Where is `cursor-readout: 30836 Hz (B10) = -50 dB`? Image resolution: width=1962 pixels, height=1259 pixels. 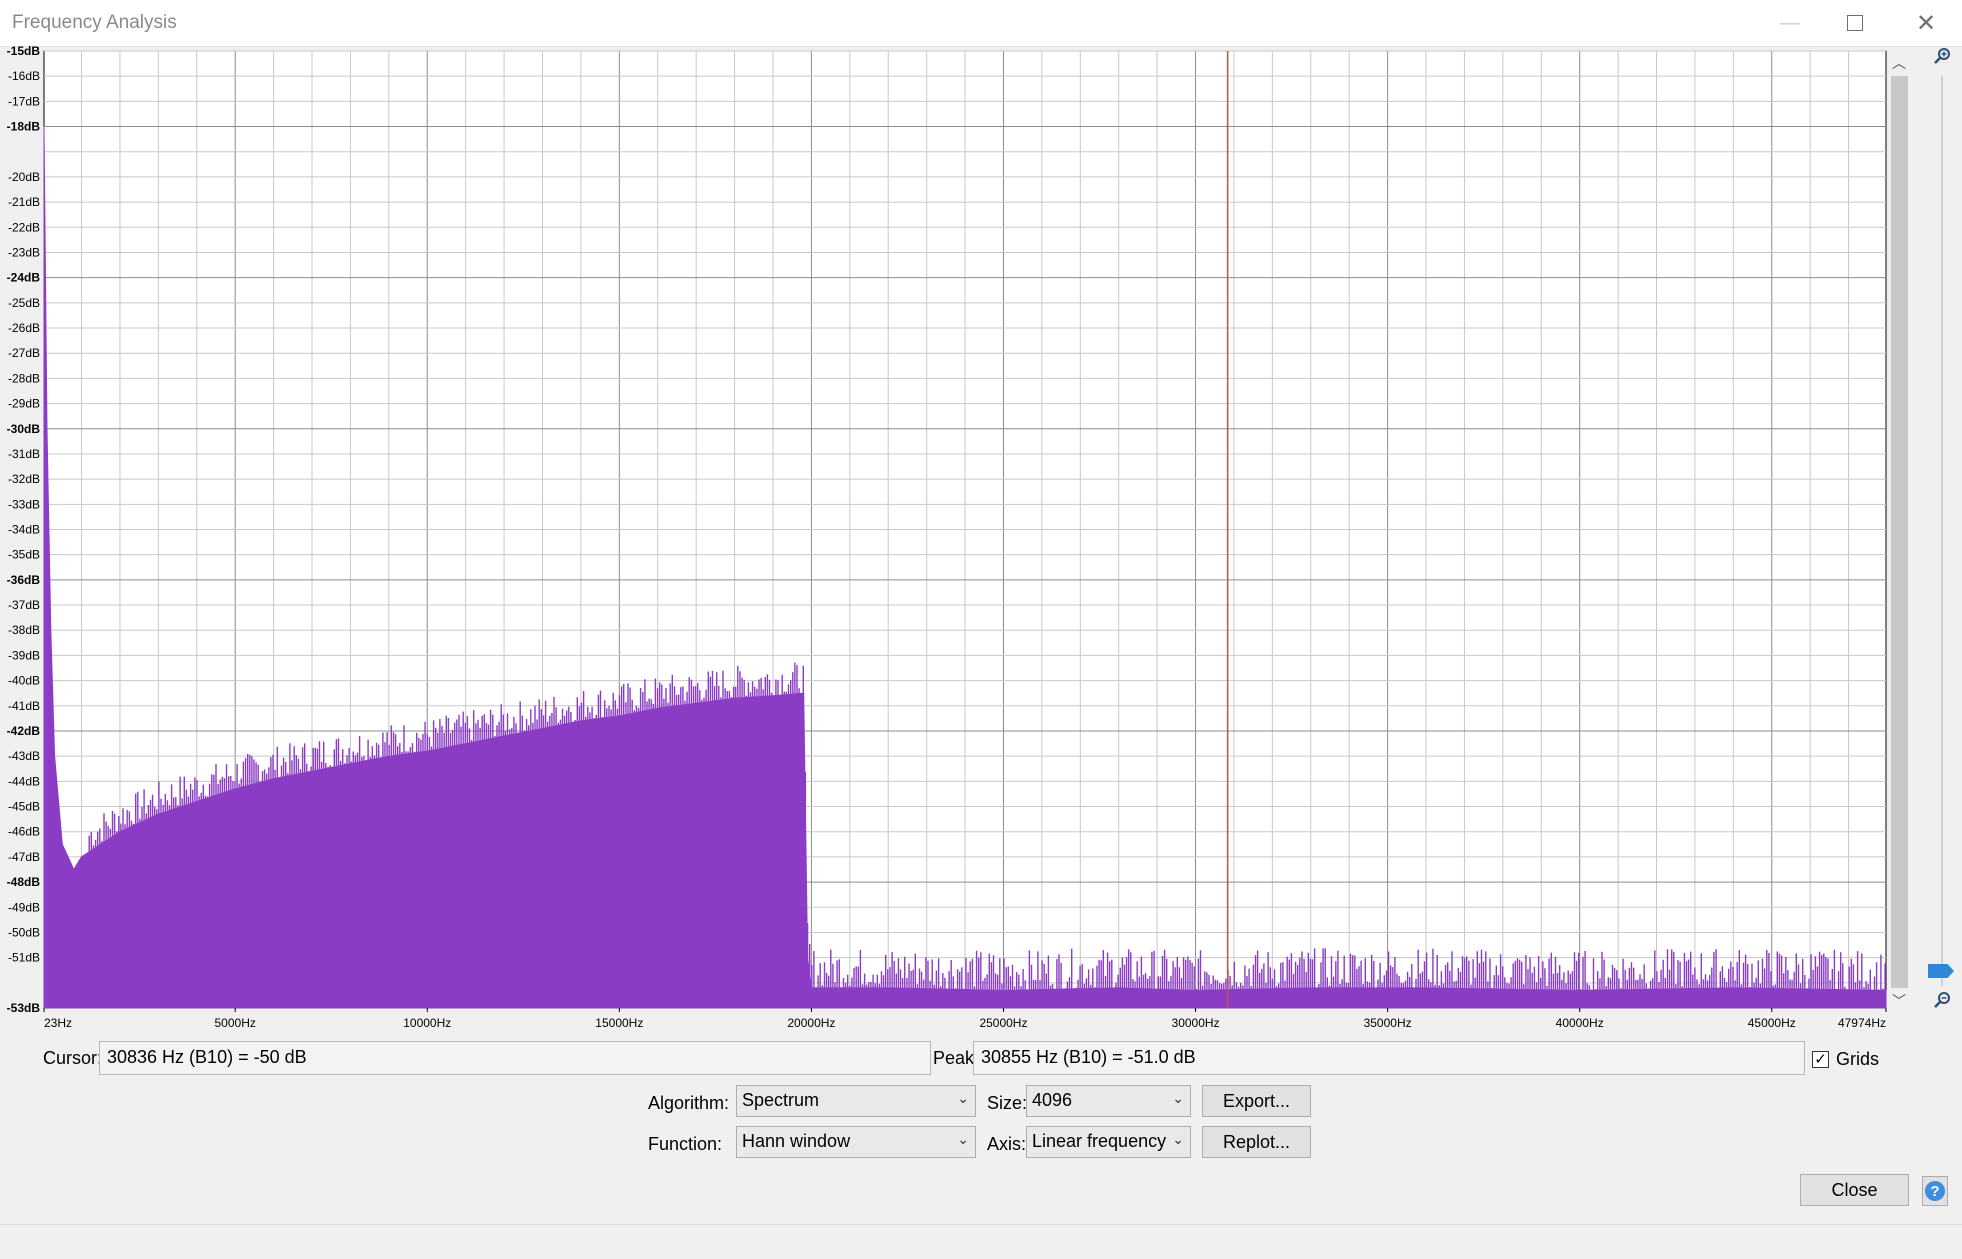
cursor-readout: 30836 Hz (B10) = -50 dB is located at coordinates (515, 1058).